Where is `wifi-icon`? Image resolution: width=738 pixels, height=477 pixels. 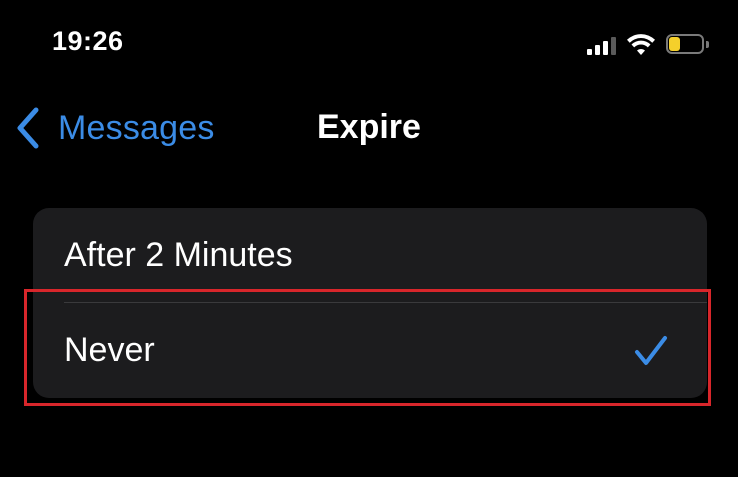
wifi-icon is located at coordinates (641, 44).